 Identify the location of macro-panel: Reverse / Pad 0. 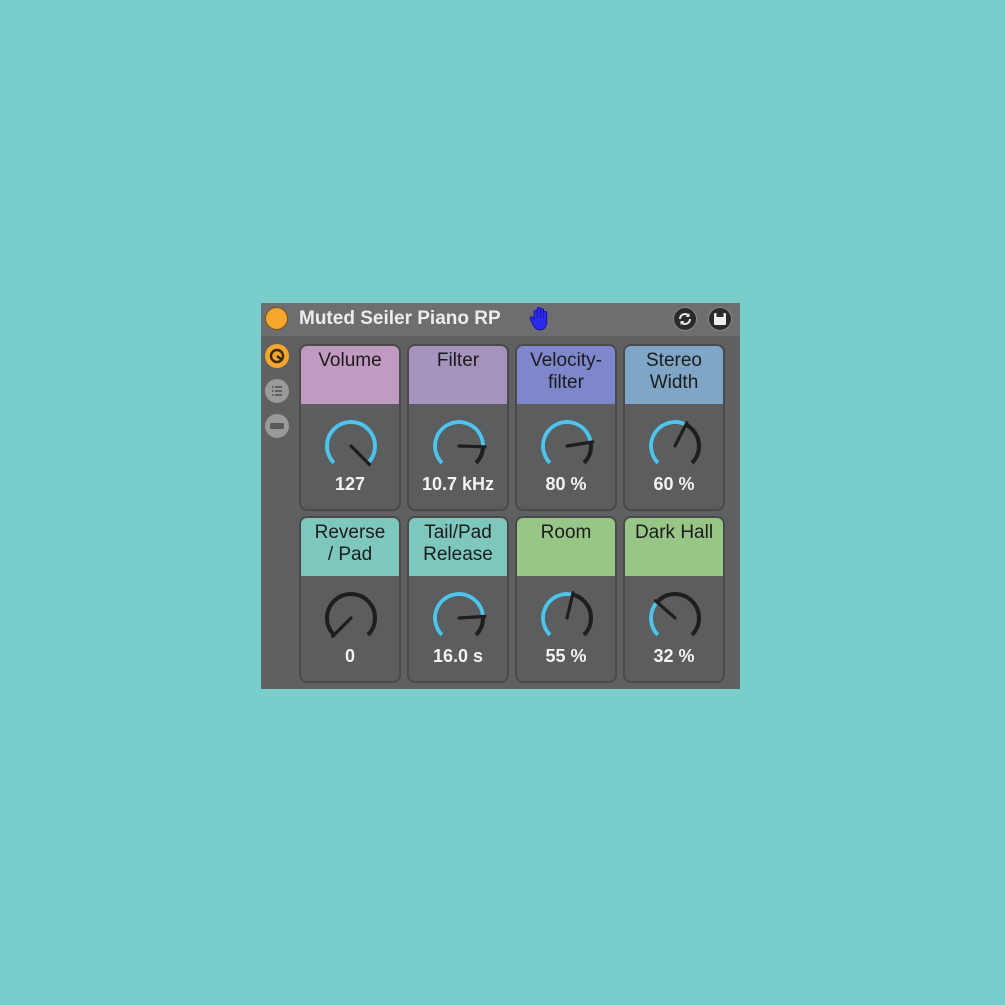
(350, 599).